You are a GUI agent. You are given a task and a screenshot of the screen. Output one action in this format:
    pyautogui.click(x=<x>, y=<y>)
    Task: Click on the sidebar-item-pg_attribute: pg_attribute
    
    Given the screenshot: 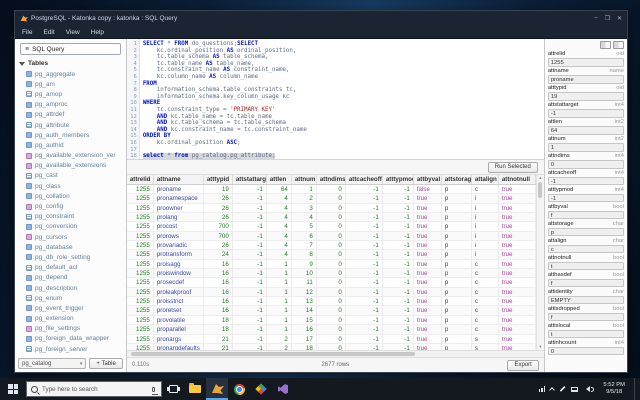 What is the action you would take?
    pyautogui.click(x=70, y=125)
    